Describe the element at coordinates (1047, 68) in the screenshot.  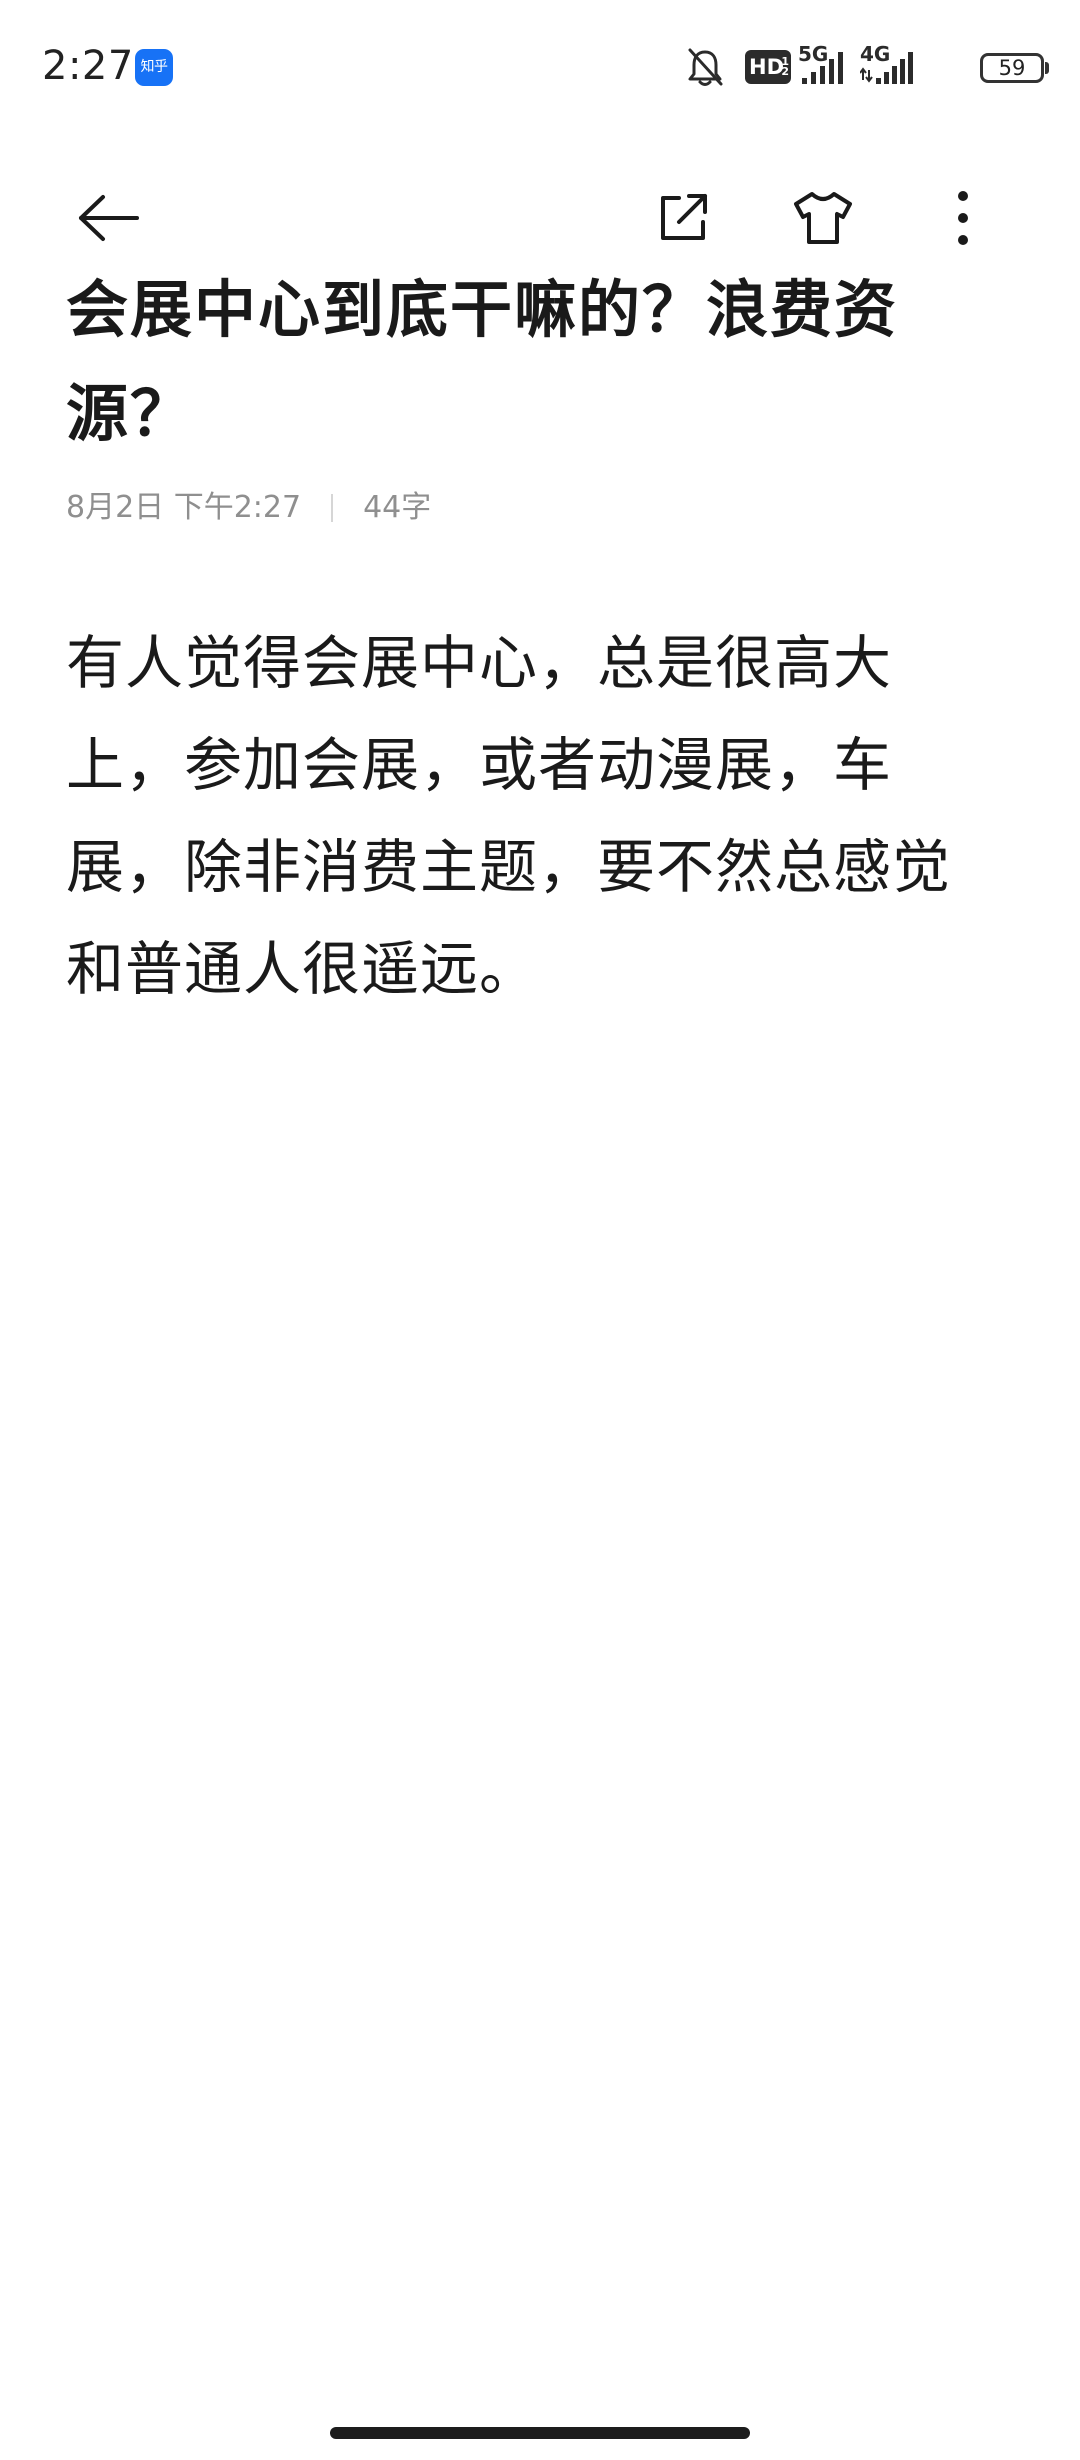
I see `battery-tip` at that location.